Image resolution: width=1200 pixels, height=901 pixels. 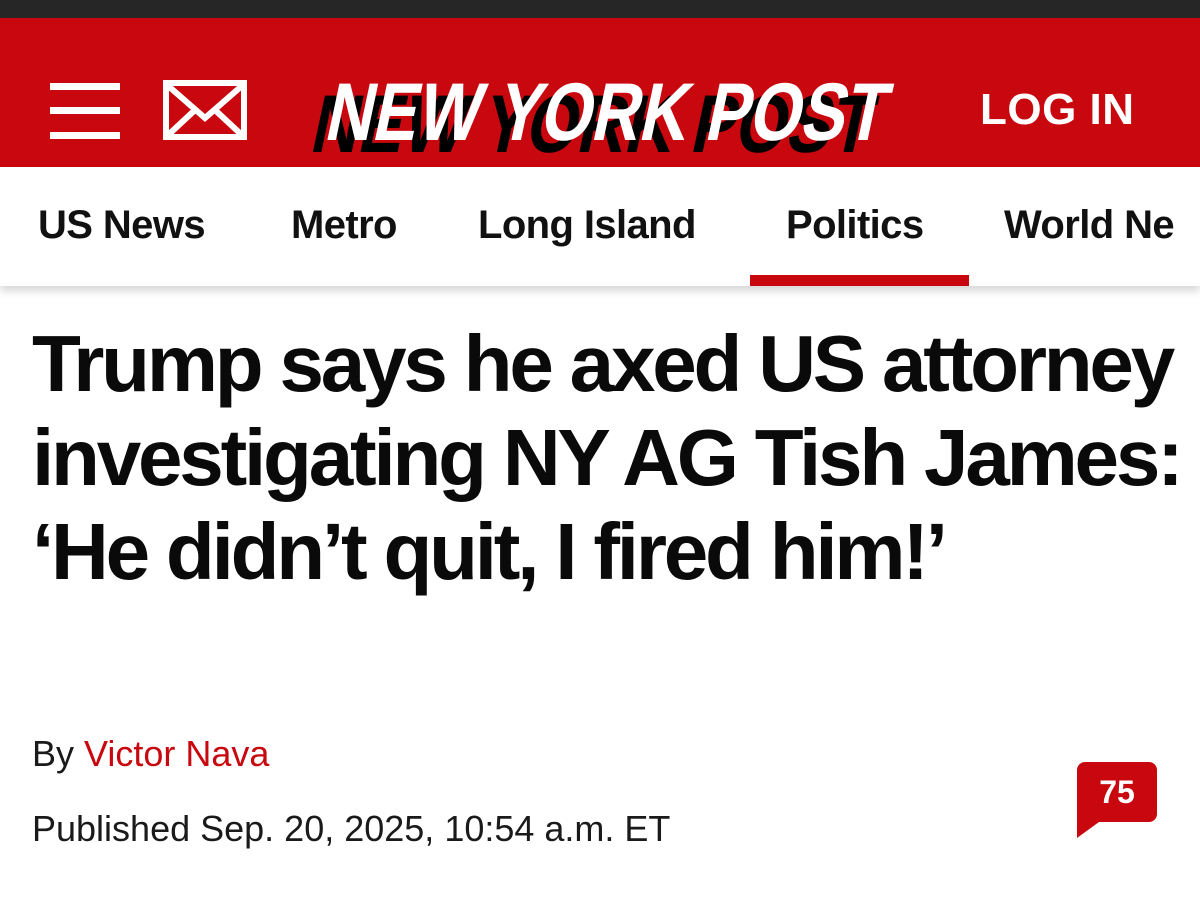 What do you see at coordinates (205, 110) in the screenshot?
I see `envelope-icon` at bounding box center [205, 110].